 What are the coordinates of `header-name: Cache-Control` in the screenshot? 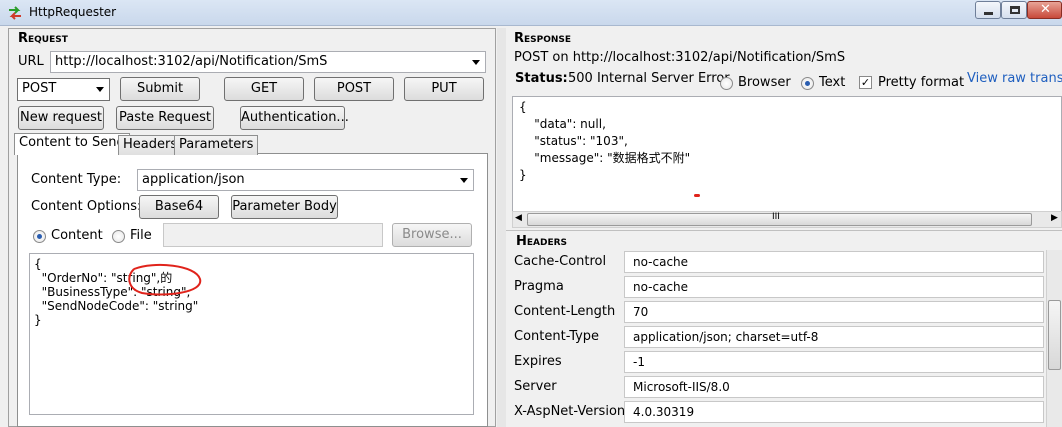 It's located at (560, 261).